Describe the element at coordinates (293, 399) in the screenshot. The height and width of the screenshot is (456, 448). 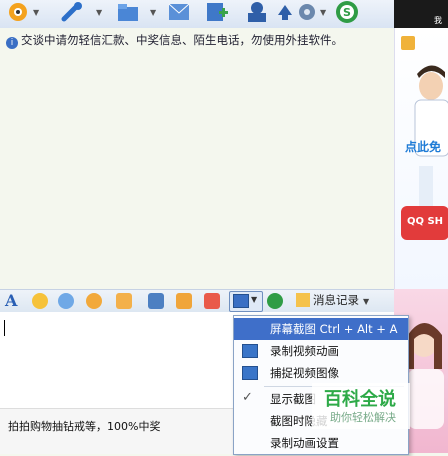
I see `menu-item-label: 显示截图` at that location.